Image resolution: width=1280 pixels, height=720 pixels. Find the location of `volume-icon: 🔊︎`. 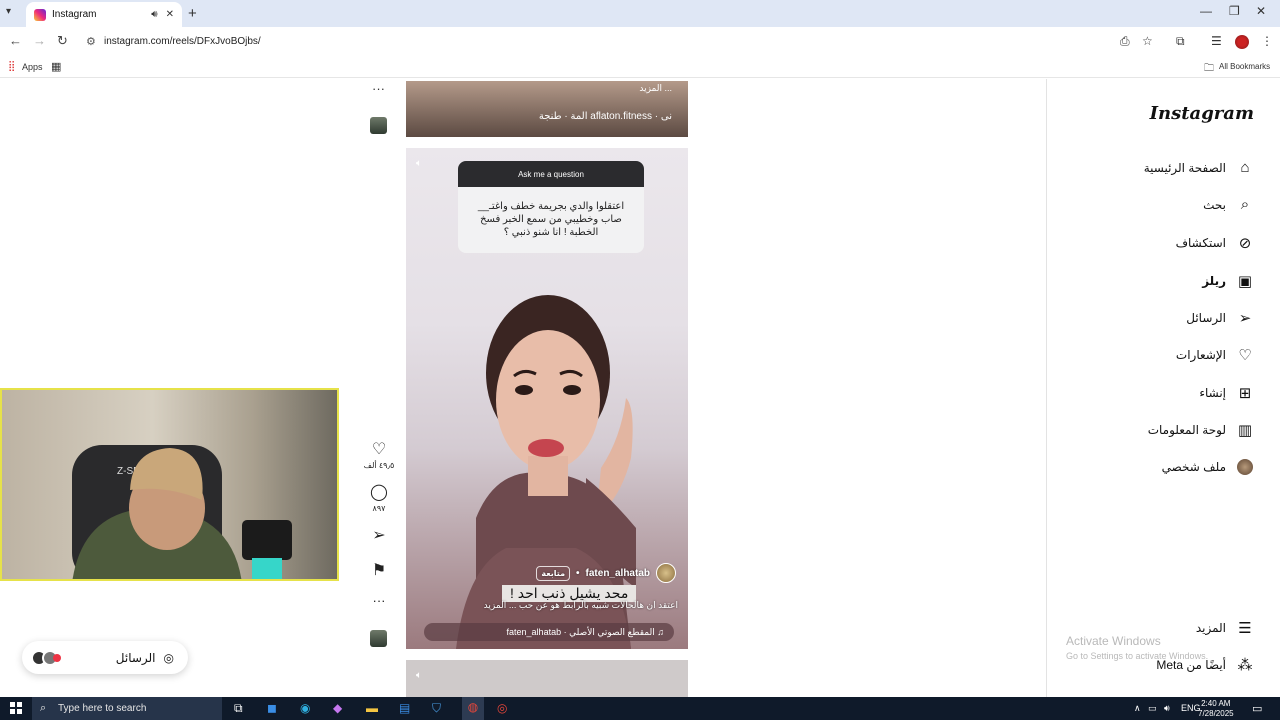

volume-icon: 🔊︎ is located at coordinates (1167, 708).